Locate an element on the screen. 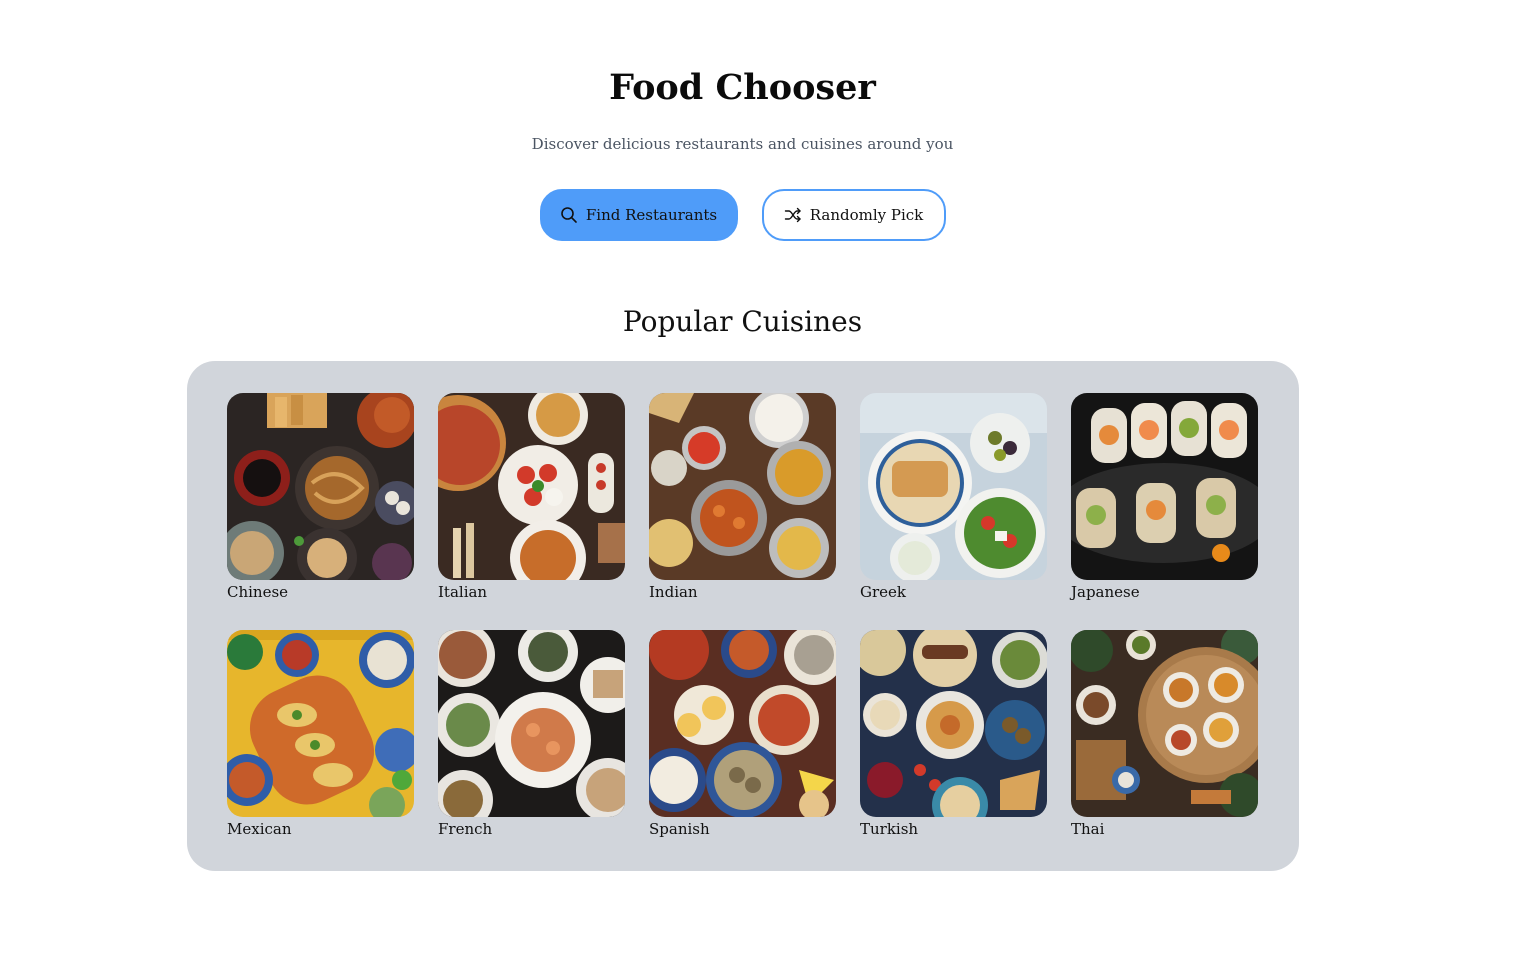  randomly-pick-label: Randomly Pick is located at coordinates (866, 215).